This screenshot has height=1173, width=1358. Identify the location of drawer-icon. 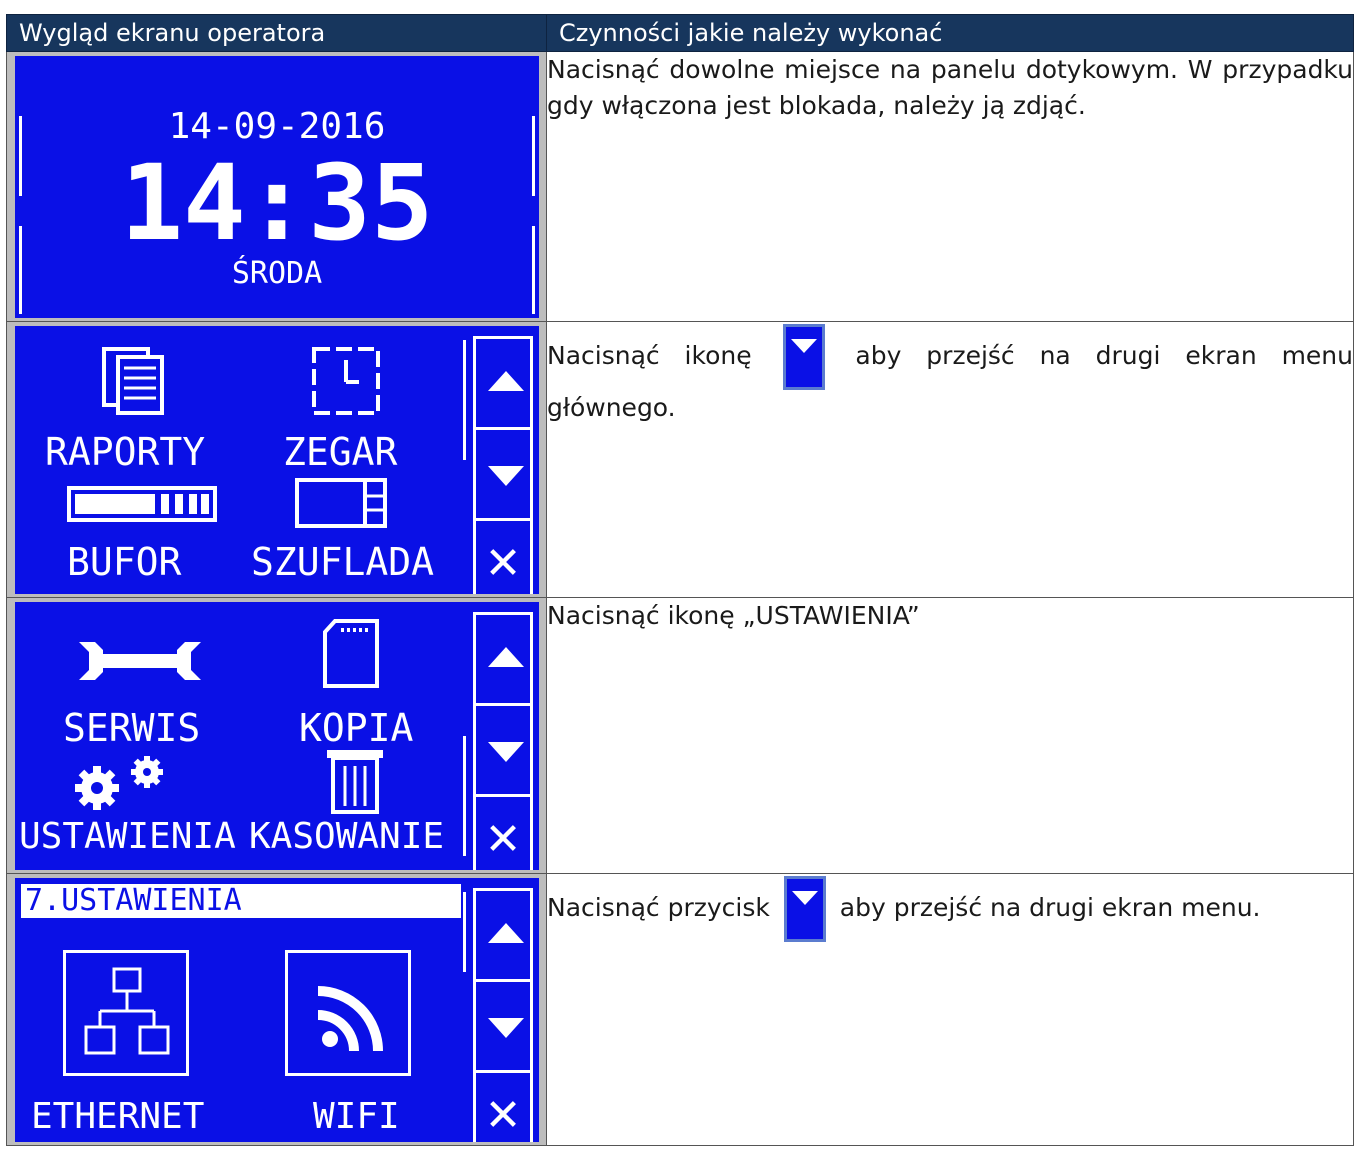
(341, 503).